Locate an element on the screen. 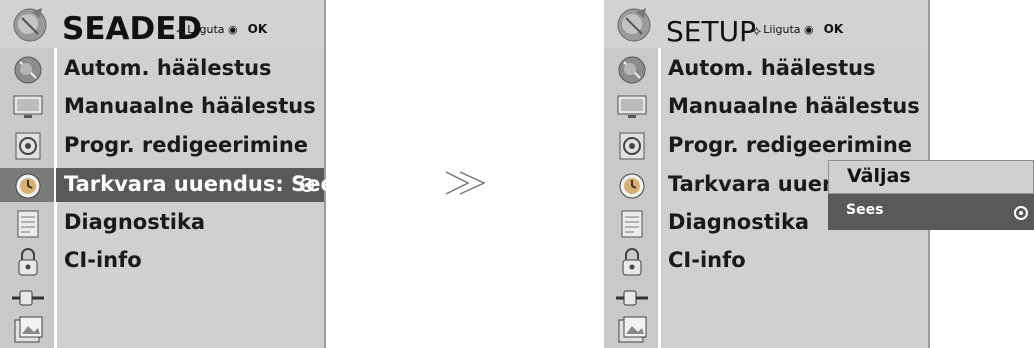 The image size is (1034, 348). software-update-options: Väljas Sees is located at coordinates (931, 195).